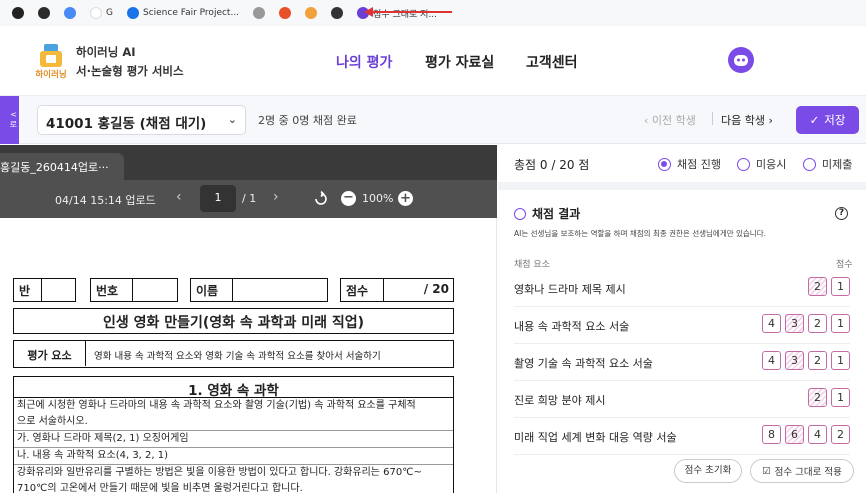 This screenshot has width=866, height=493. What do you see at coordinates (101, 13) in the screenshot?
I see `bookmark-item: G` at bounding box center [101, 13].